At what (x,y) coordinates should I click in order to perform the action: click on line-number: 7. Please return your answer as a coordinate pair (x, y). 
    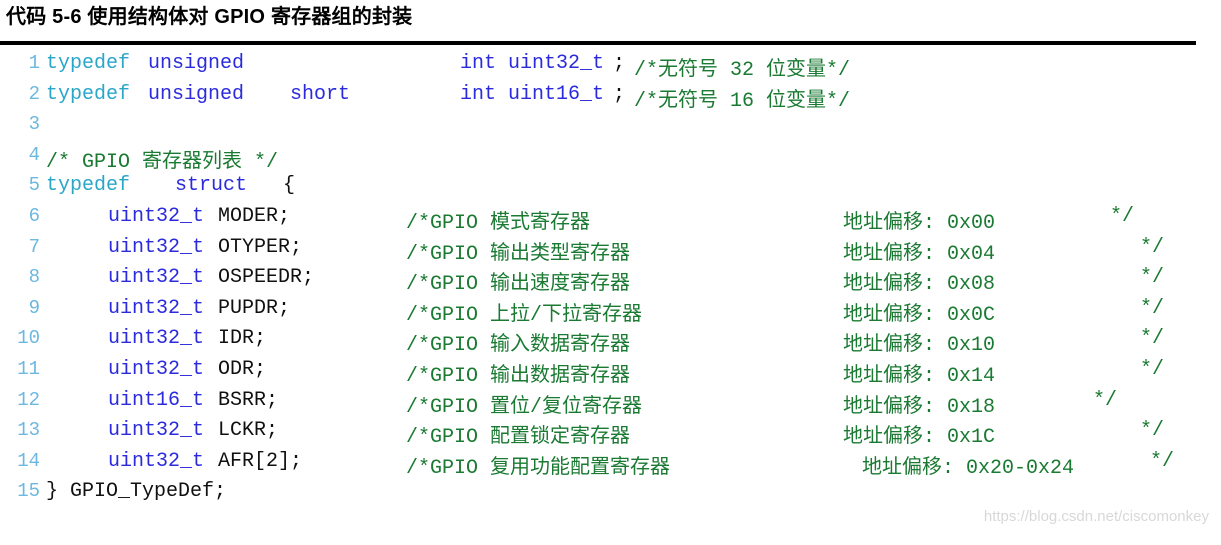
    Looking at the image, I should click on (34, 246).